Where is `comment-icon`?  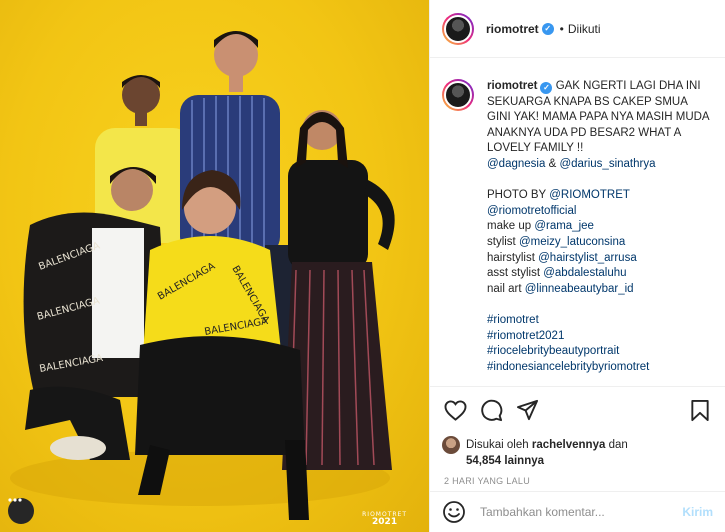 comment-icon is located at coordinates (491, 410).